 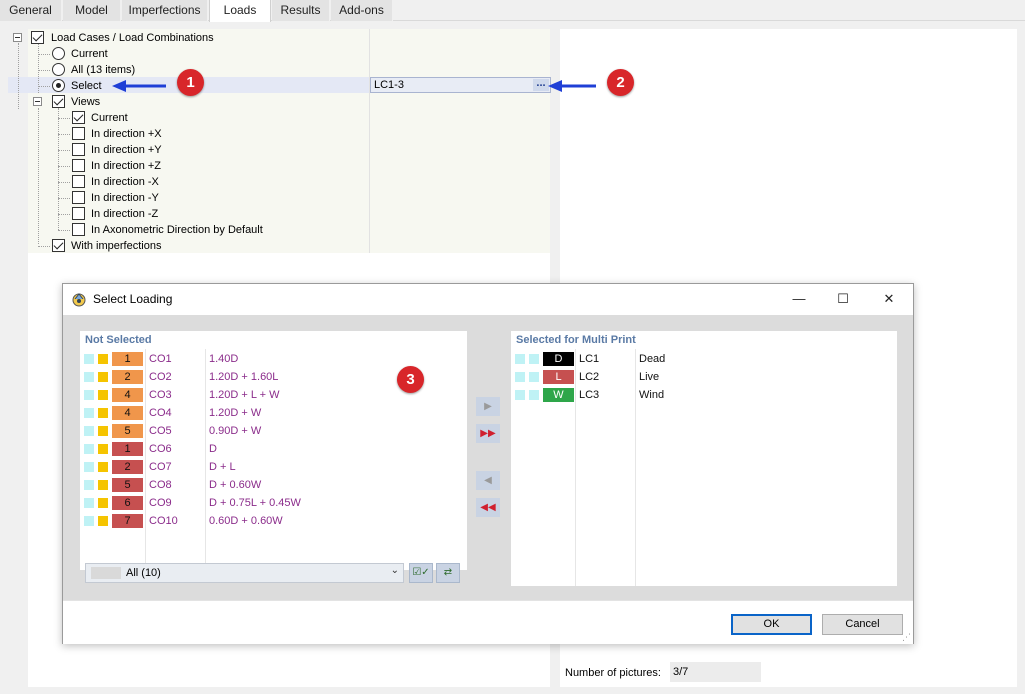 What do you see at coordinates (235, 485) in the screenshot?
I see `combination-definition: D + 0.60W` at bounding box center [235, 485].